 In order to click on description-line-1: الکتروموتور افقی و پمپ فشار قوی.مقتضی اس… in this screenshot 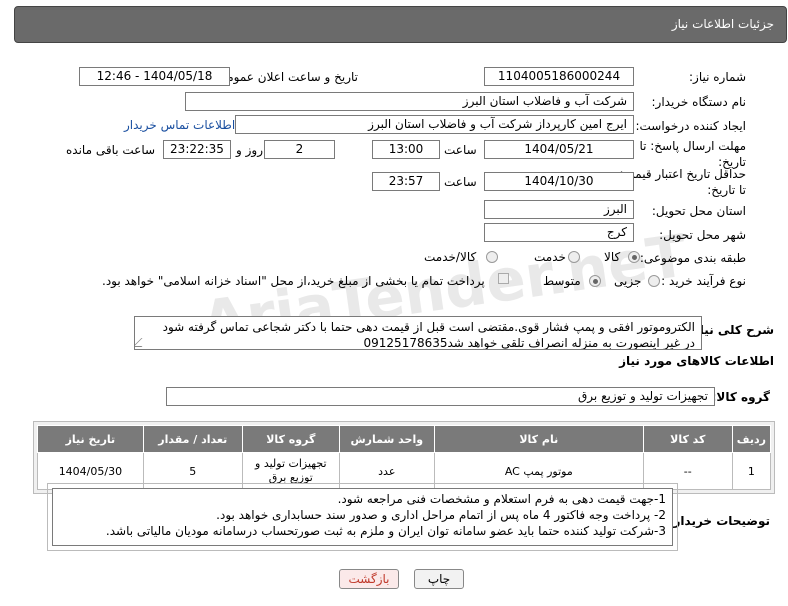, I will do `click(428, 327)`.